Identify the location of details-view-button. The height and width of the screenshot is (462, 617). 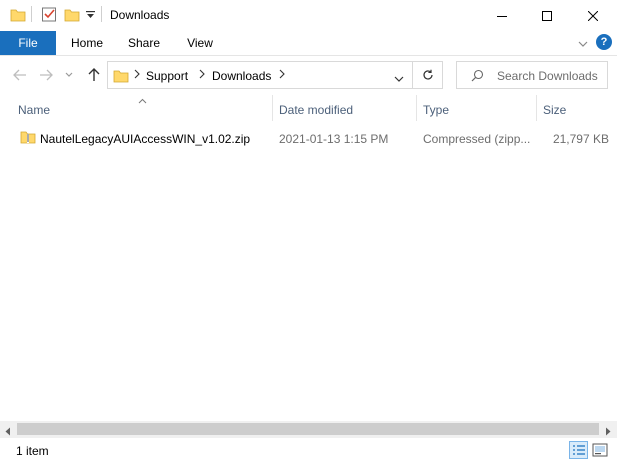
(578, 450).